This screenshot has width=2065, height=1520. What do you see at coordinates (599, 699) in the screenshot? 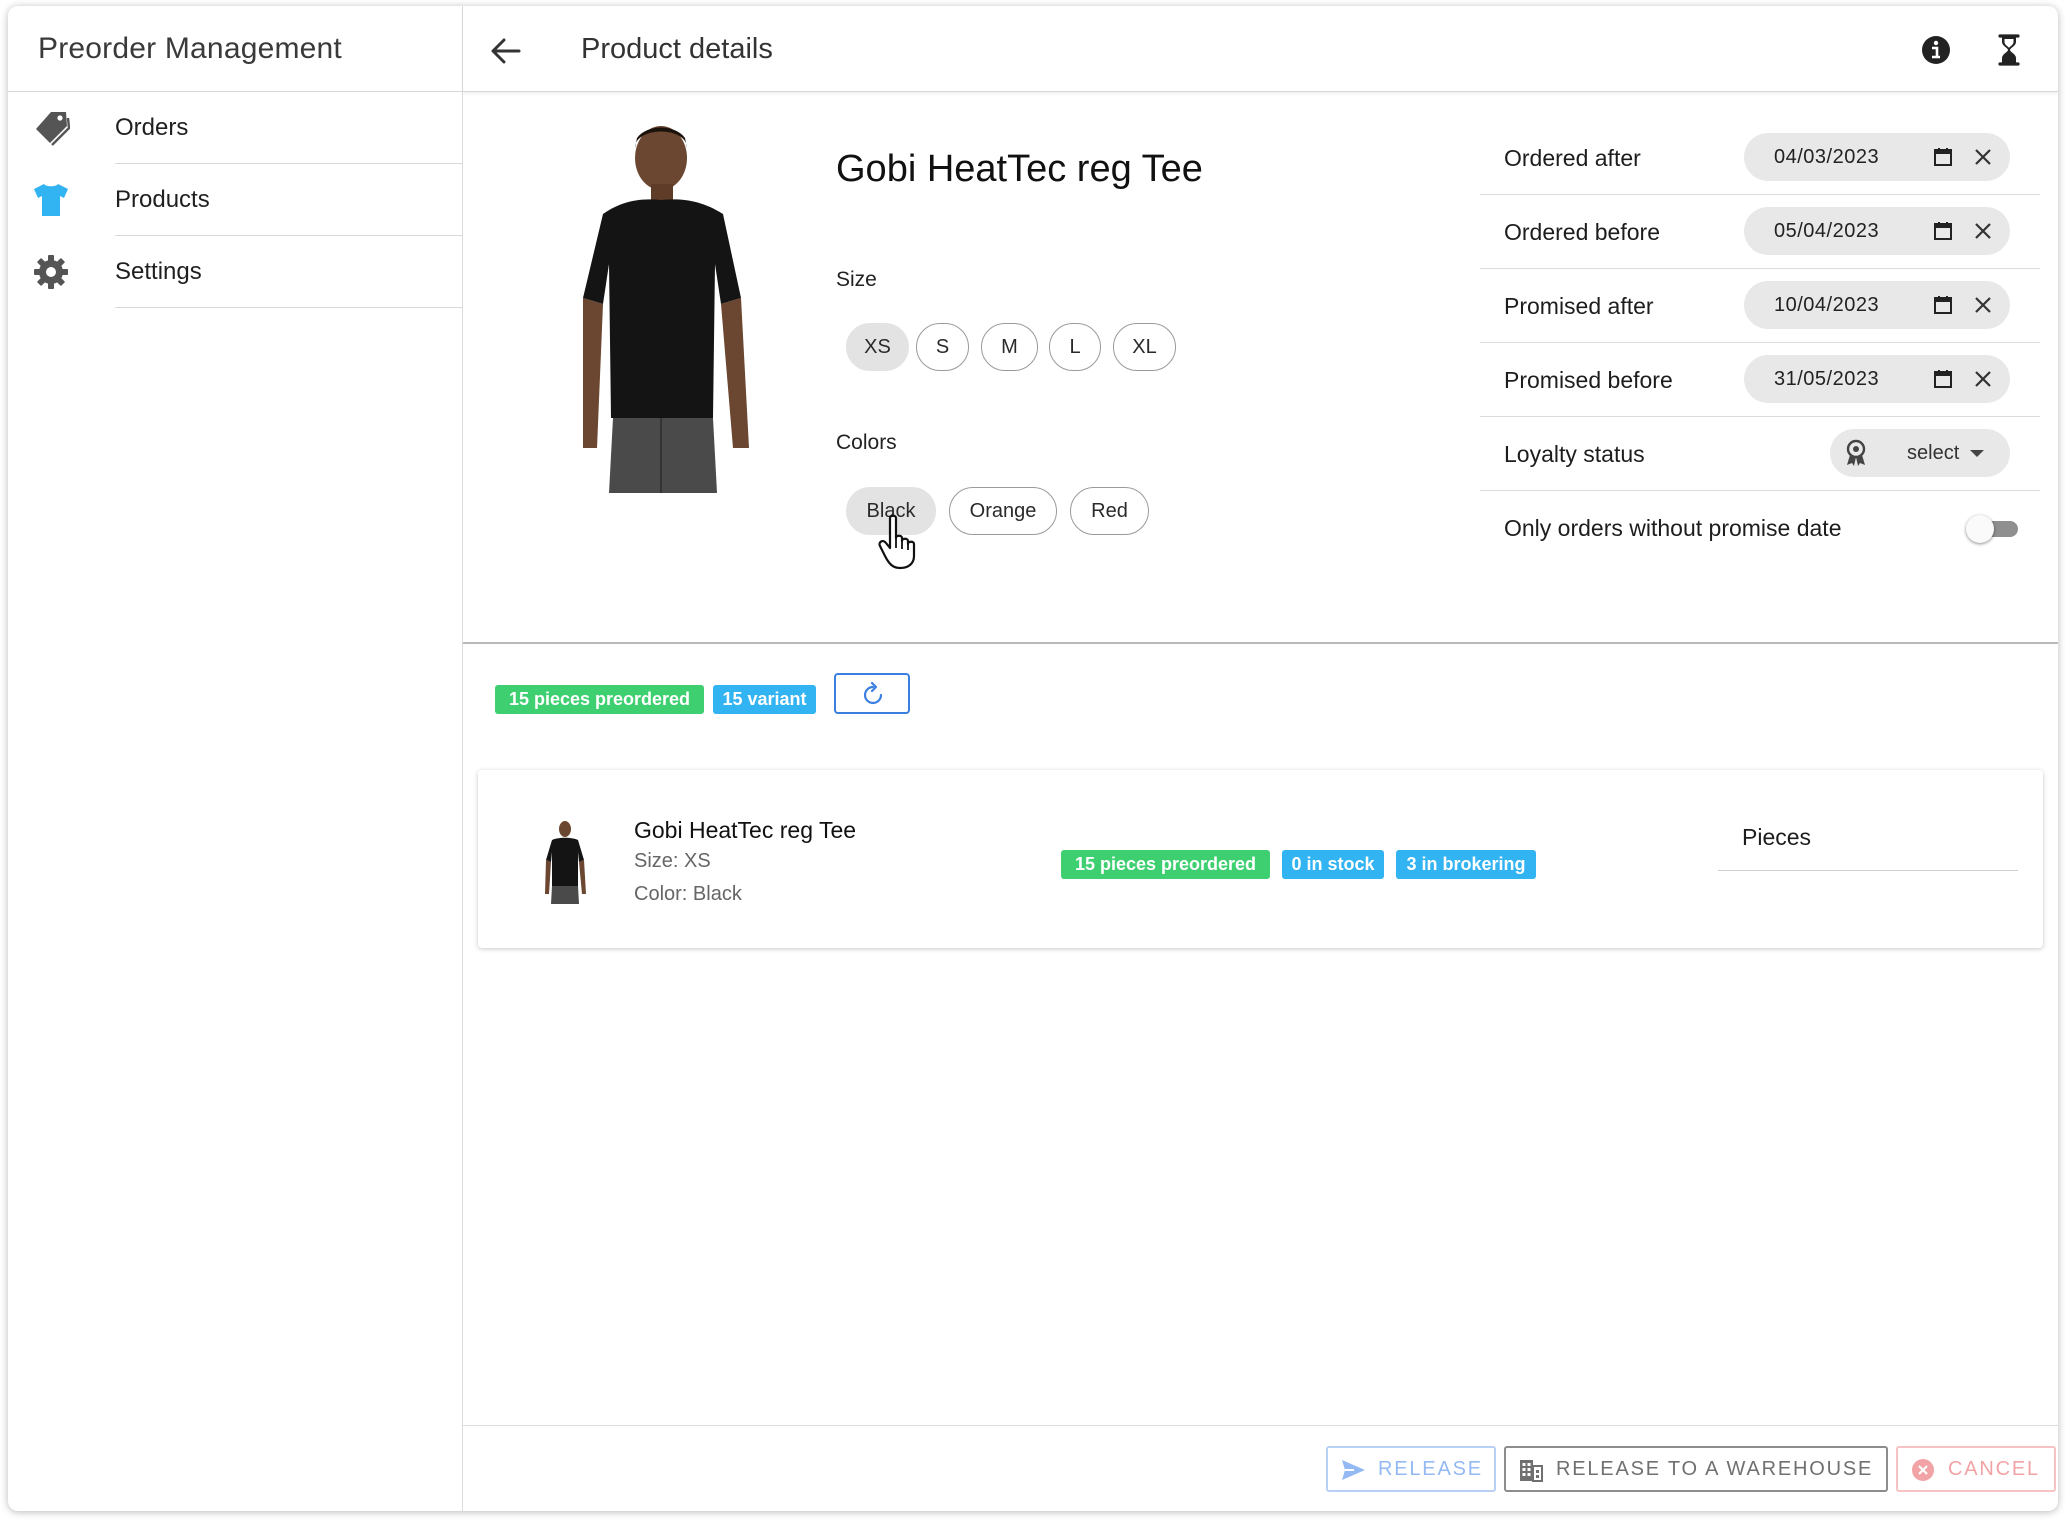
I see `preordered-count-badge: 15 pieces preordered` at bounding box center [599, 699].